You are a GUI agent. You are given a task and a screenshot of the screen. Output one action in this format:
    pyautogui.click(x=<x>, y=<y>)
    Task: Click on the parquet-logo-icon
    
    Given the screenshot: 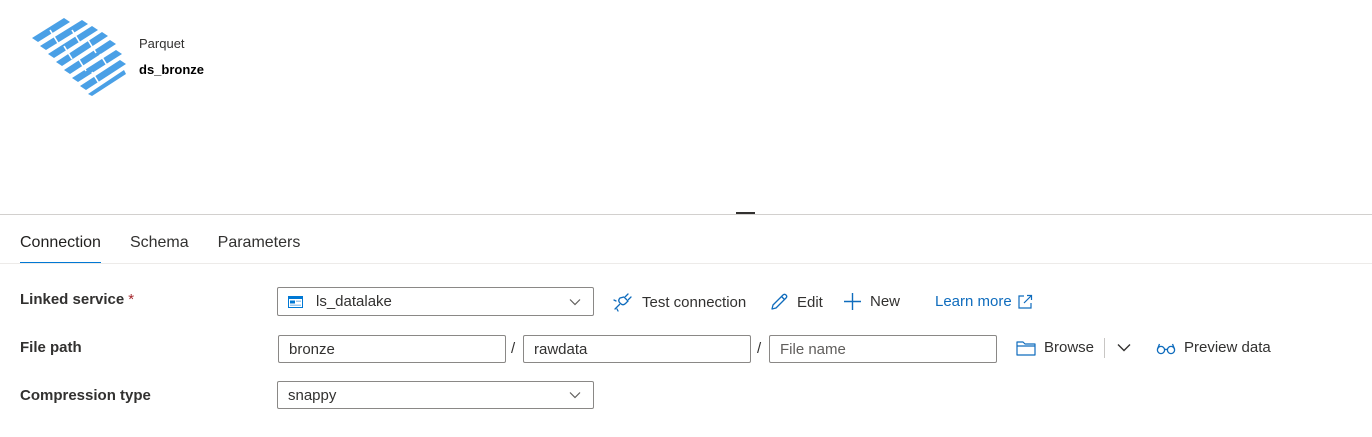 What is the action you would take?
    pyautogui.click(x=79, y=57)
    